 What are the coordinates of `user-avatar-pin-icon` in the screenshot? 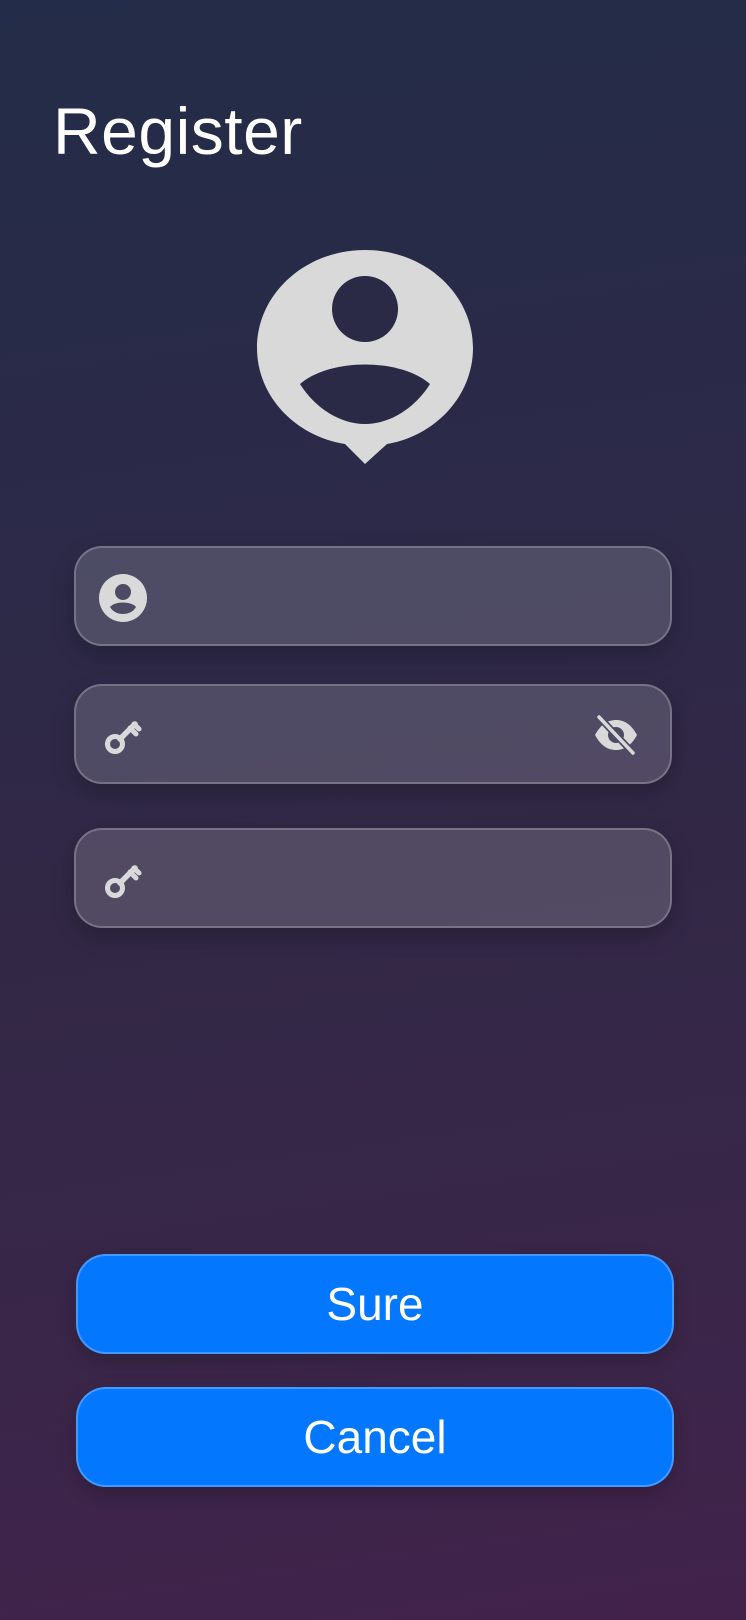 It's located at (365, 362).